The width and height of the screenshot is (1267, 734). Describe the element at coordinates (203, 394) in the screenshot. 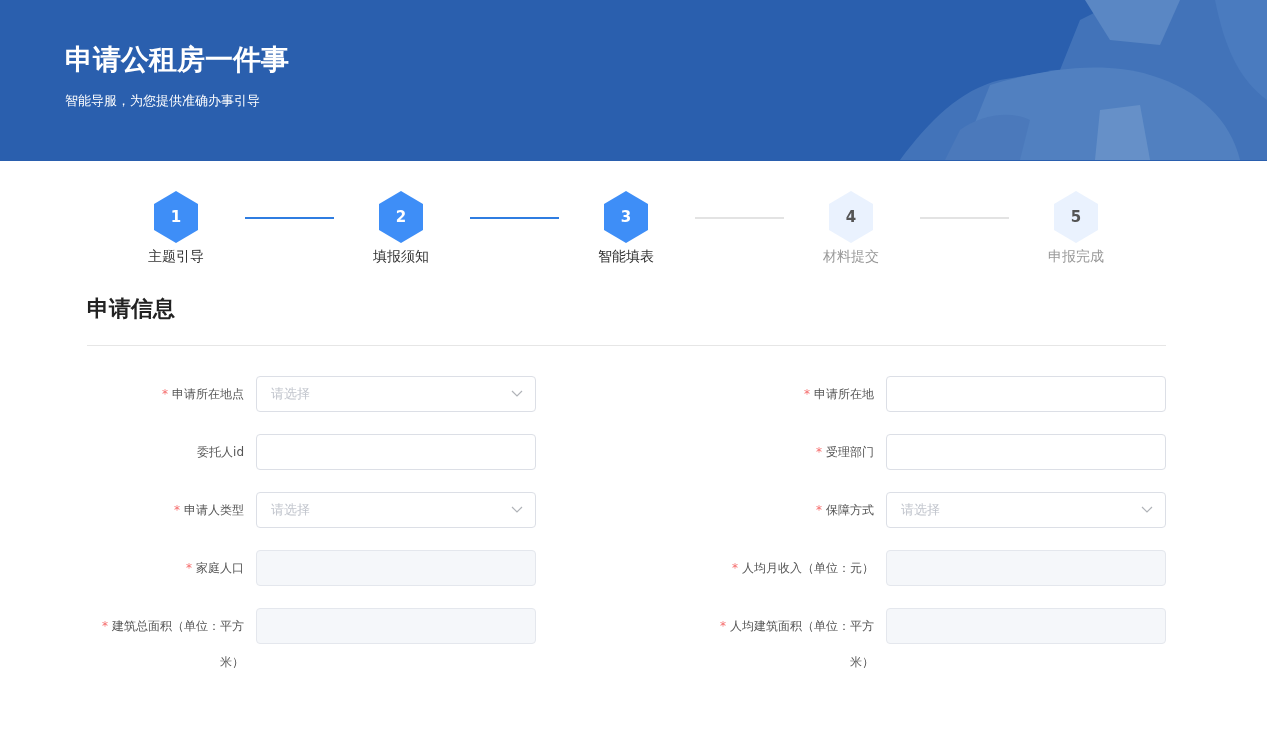

I see `field-label: * 申请所在地点` at that location.